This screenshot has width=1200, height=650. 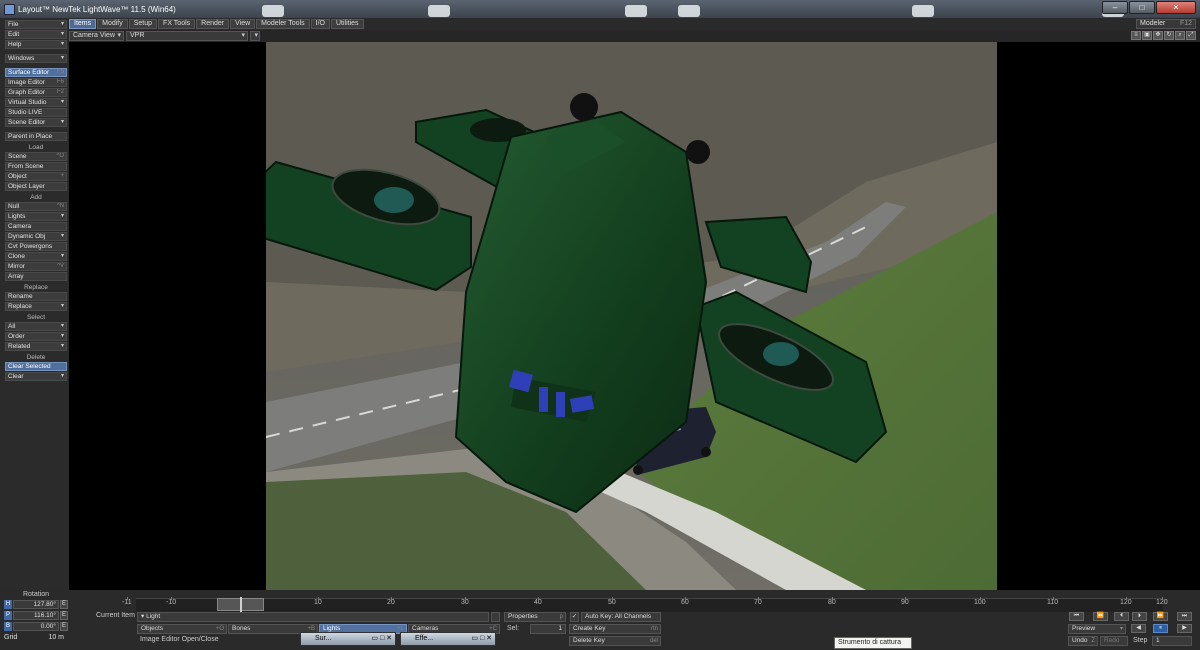 I want to click on toolbar-studio-live-button: Studio LIVE, so click(x=36, y=112).